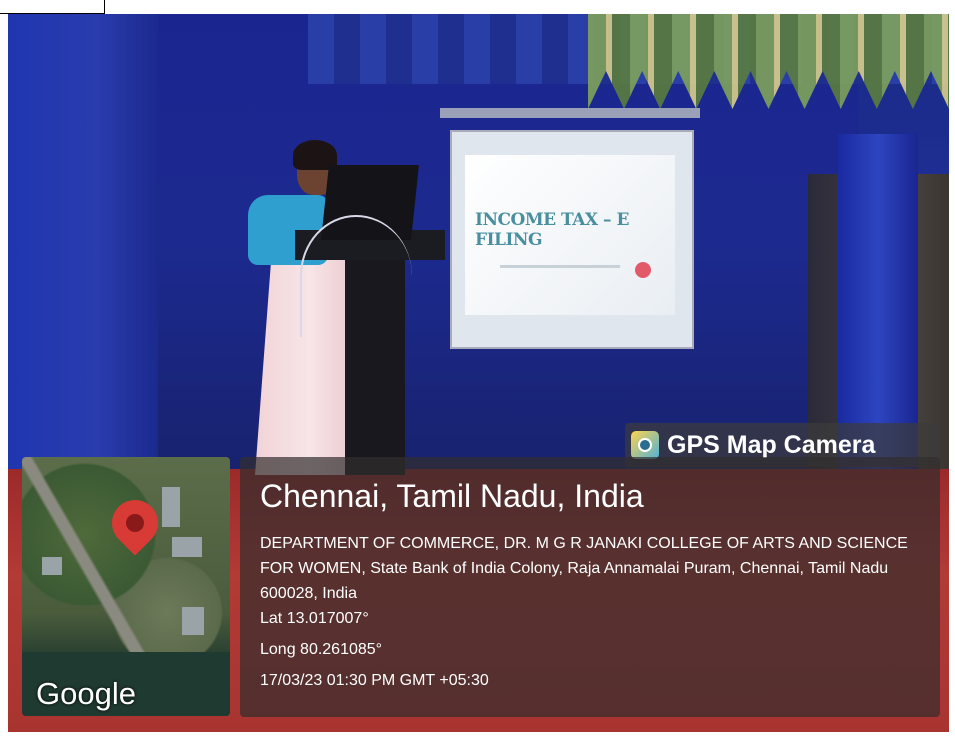 Image resolution: width=955 pixels, height=740 pixels. I want to click on timestamp: 17/03/23 01:30 PM GMT +05:30, so click(374, 680).